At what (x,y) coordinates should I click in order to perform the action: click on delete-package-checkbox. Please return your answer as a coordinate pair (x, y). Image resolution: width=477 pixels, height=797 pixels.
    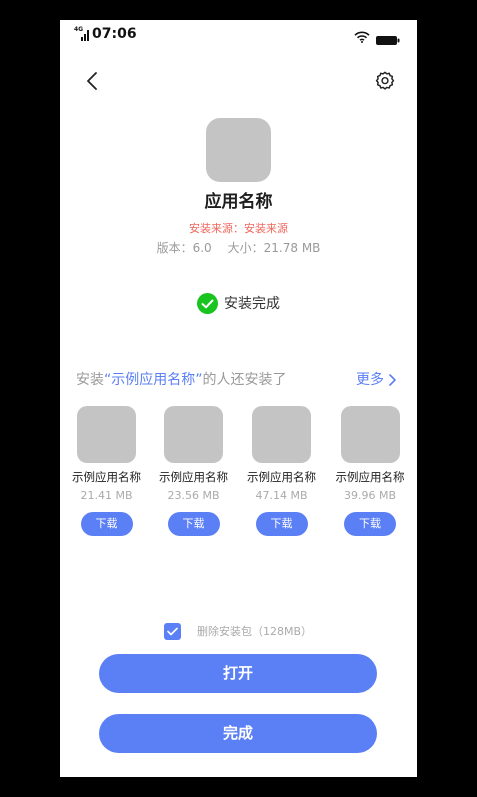
    Looking at the image, I should click on (172, 631).